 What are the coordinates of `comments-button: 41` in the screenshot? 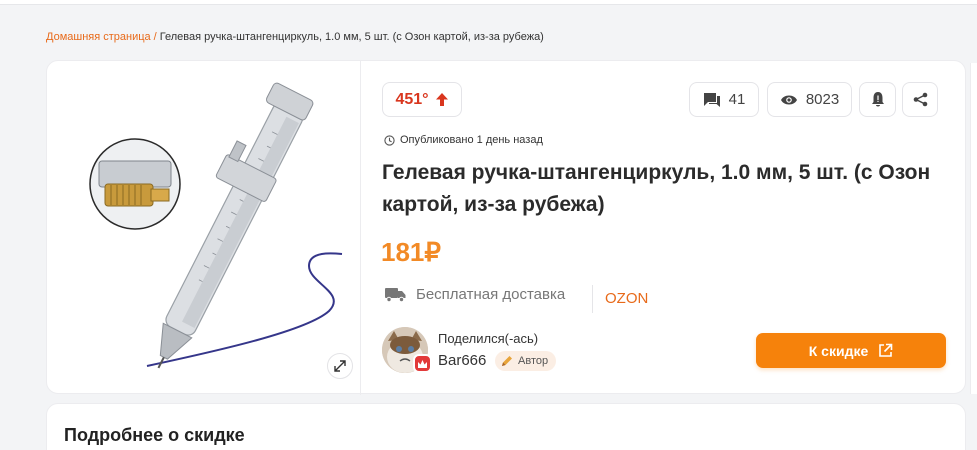 It's located at (724, 99).